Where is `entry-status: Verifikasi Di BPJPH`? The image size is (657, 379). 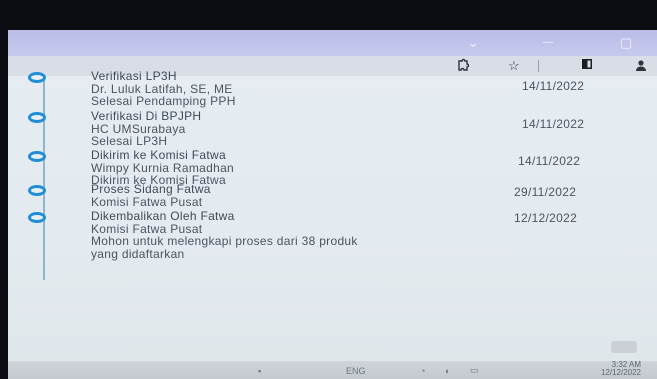 entry-status: Verifikasi Di BPJPH is located at coordinates (146, 116).